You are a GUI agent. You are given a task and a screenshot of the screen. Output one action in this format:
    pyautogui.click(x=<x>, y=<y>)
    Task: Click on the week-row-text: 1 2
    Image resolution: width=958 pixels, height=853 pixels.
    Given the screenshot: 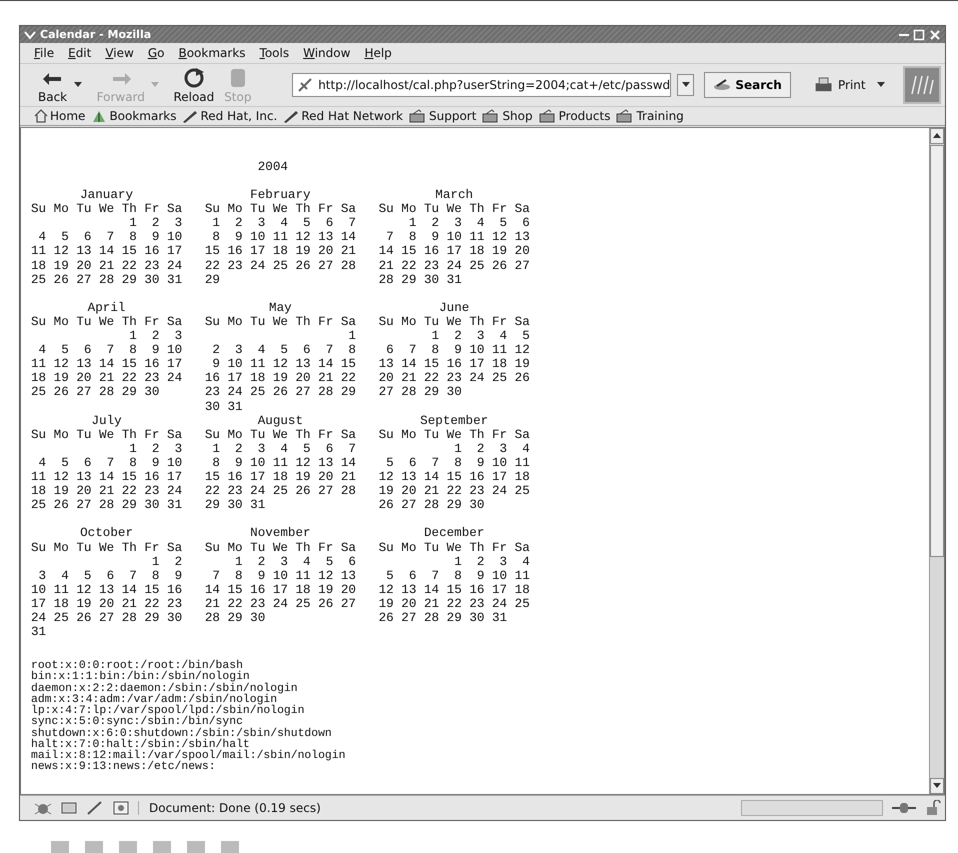 What is the action you would take?
    pyautogui.click(x=166, y=561)
    